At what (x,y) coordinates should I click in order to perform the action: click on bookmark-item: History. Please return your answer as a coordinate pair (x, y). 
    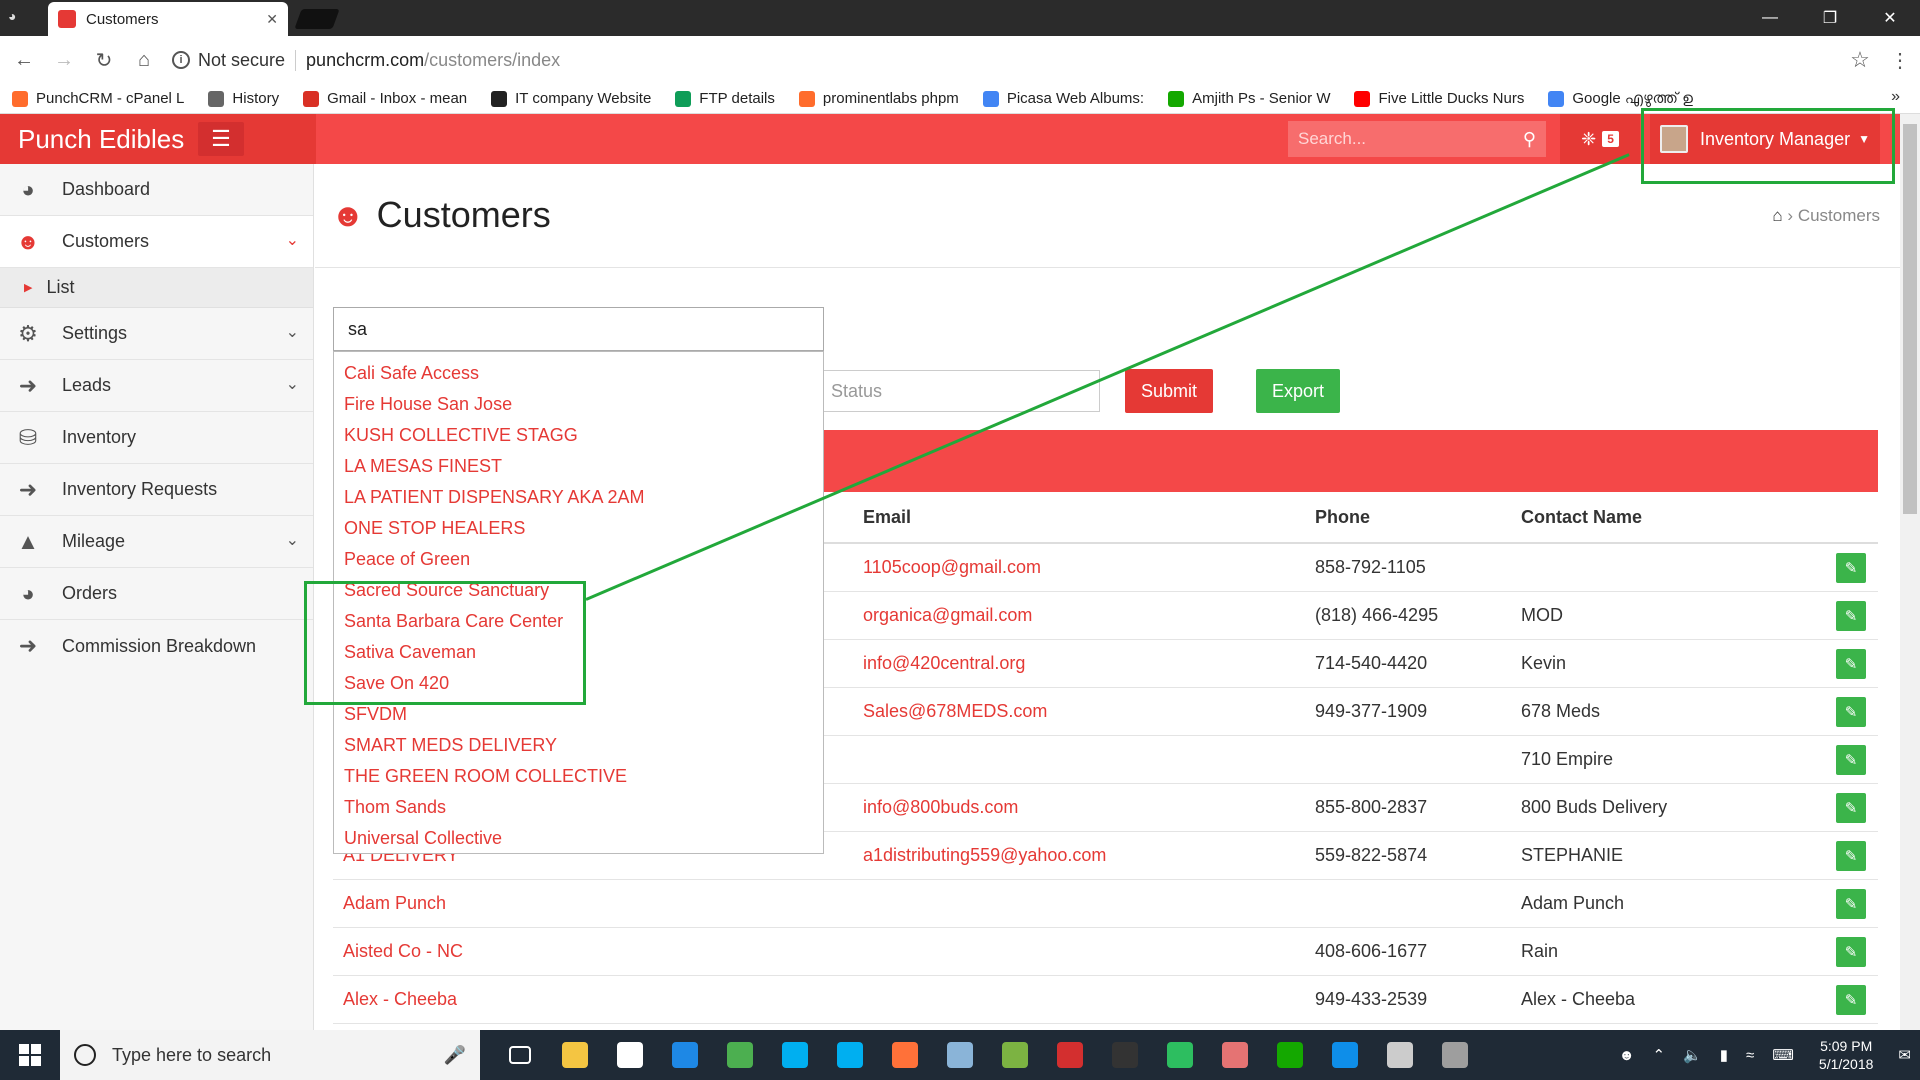
    Looking at the image, I should click on (243, 98).